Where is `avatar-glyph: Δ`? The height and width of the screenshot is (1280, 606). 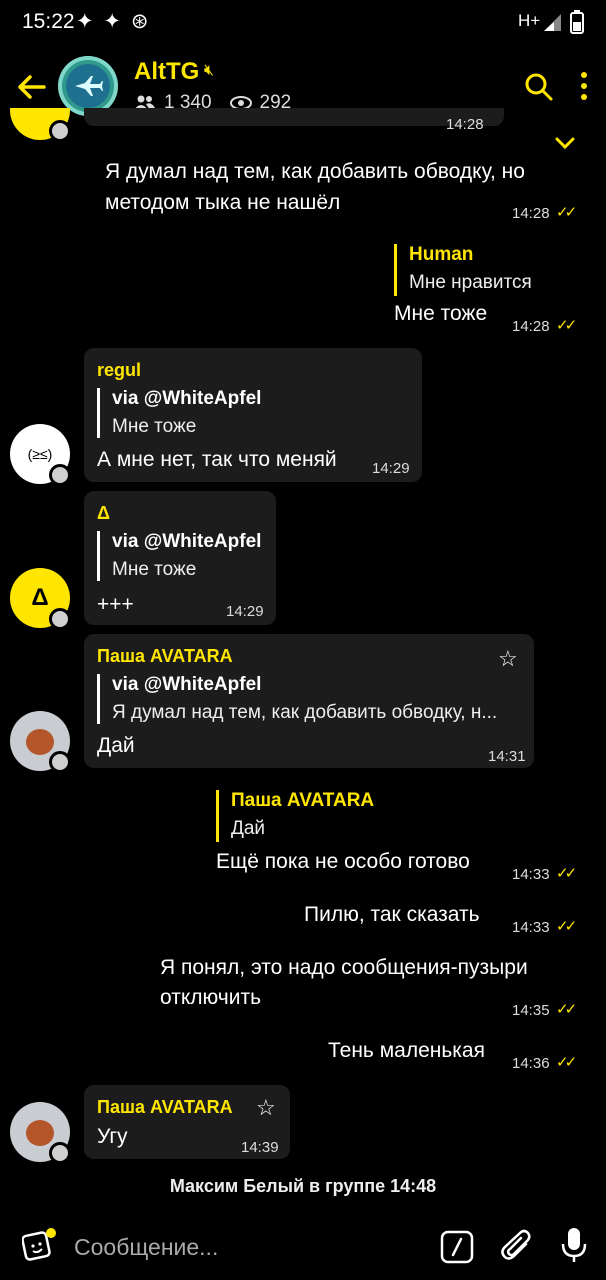
avatar-glyph: Δ is located at coordinates (40, 597).